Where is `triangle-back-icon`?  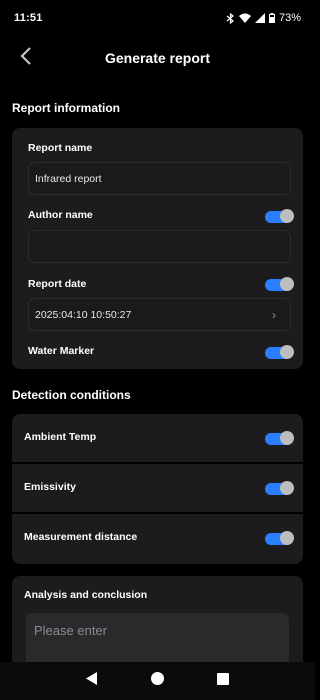 triangle-back-icon is located at coordinates (92, 678).